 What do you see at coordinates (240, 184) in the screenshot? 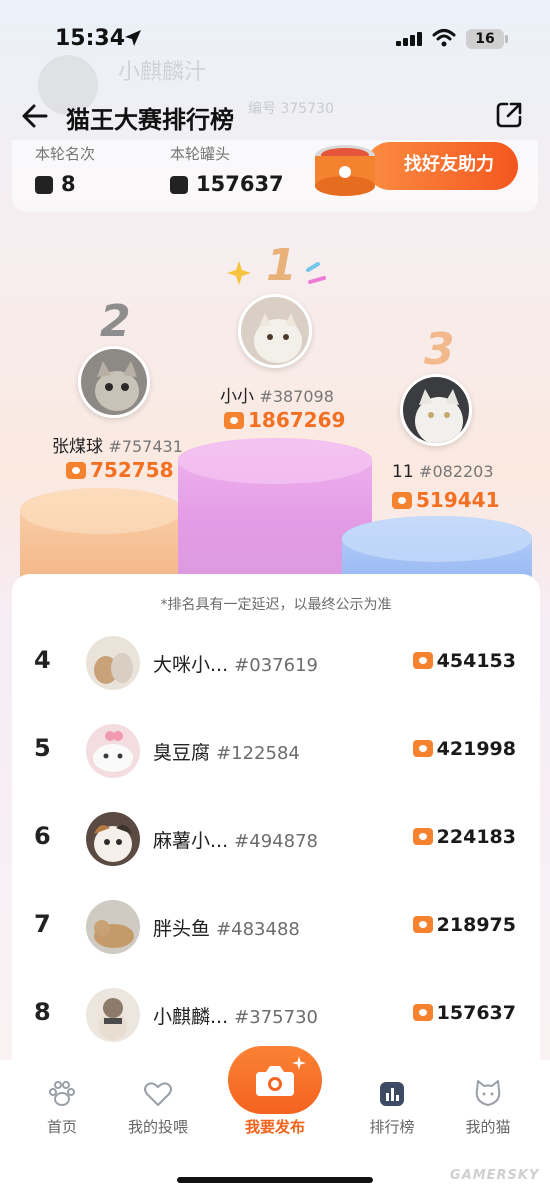
I see `cans-value: 157637` at bounding box center [240, 184].